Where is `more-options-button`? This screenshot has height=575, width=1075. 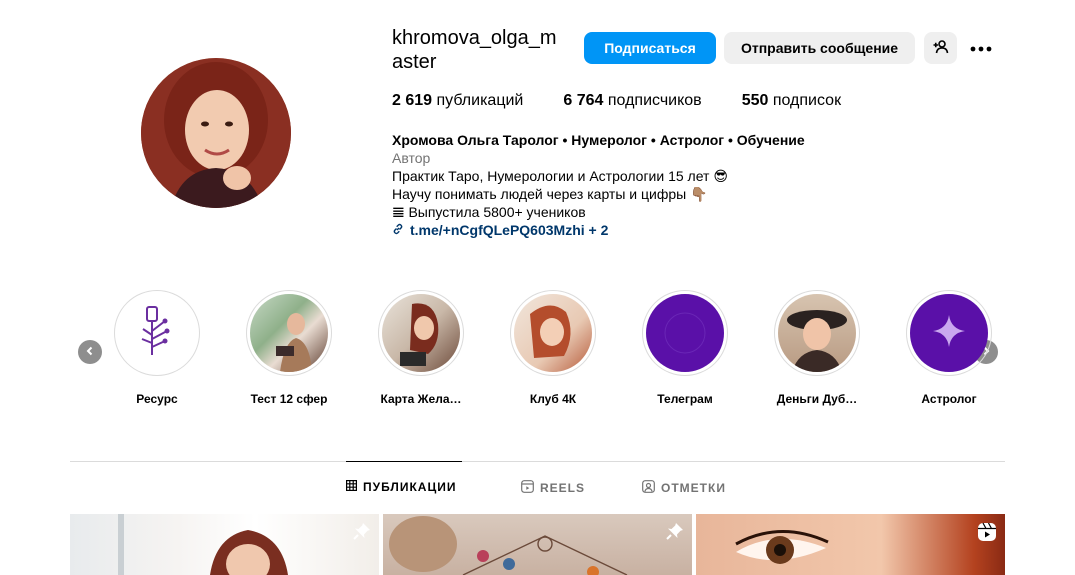
more-options-button is located at coordinates (981, 48).